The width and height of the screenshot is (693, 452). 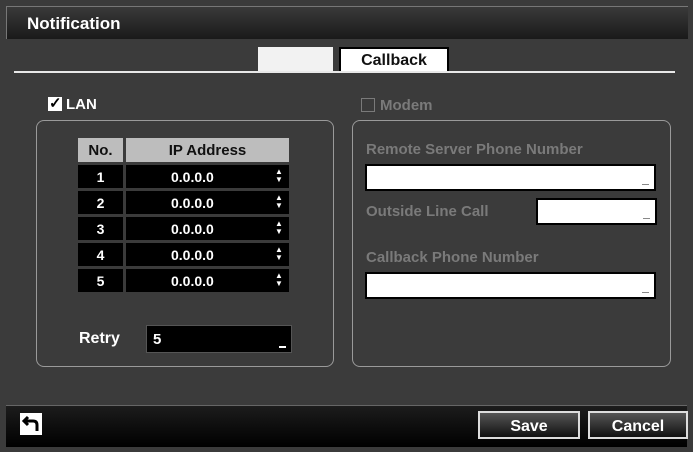 What do you see at coordinates (427, 211) in the screenshot?
I see `outside-line-call-label: Outside Line Call` at bounding box center [427, 211].